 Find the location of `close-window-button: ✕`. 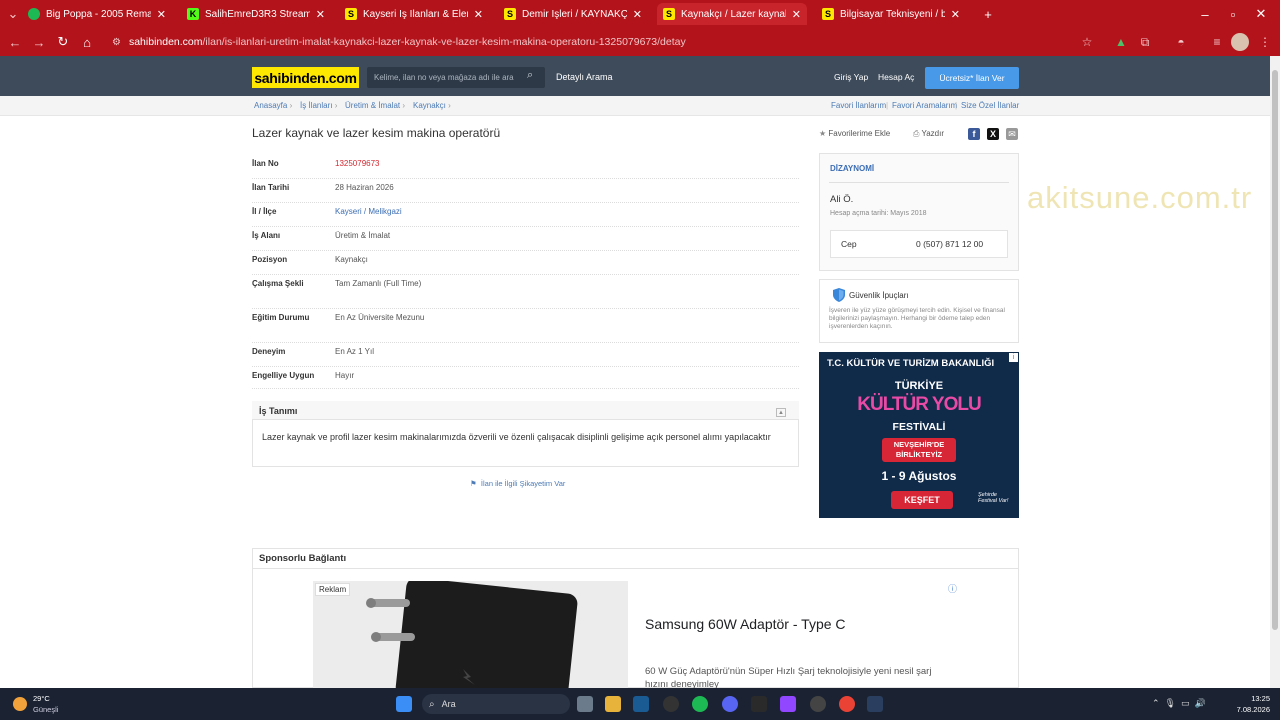

close-window-button: ✕ is located at coordinates (1261, 14).